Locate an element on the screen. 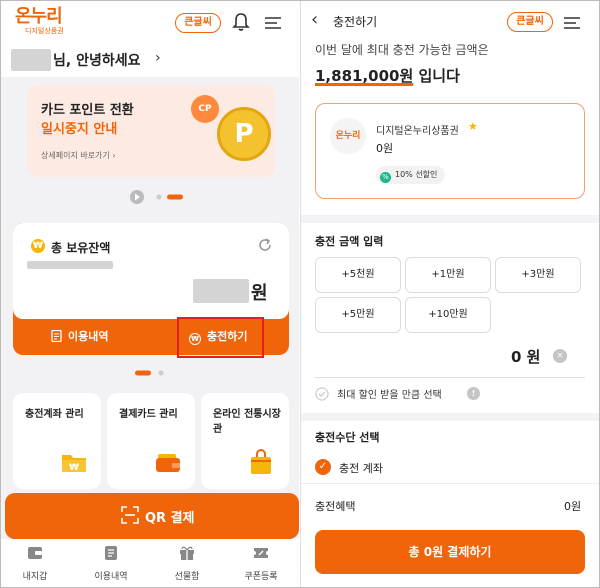 The height and width of the screenshot is (588, 600). masked-balance is located at coordinates (221, 291).